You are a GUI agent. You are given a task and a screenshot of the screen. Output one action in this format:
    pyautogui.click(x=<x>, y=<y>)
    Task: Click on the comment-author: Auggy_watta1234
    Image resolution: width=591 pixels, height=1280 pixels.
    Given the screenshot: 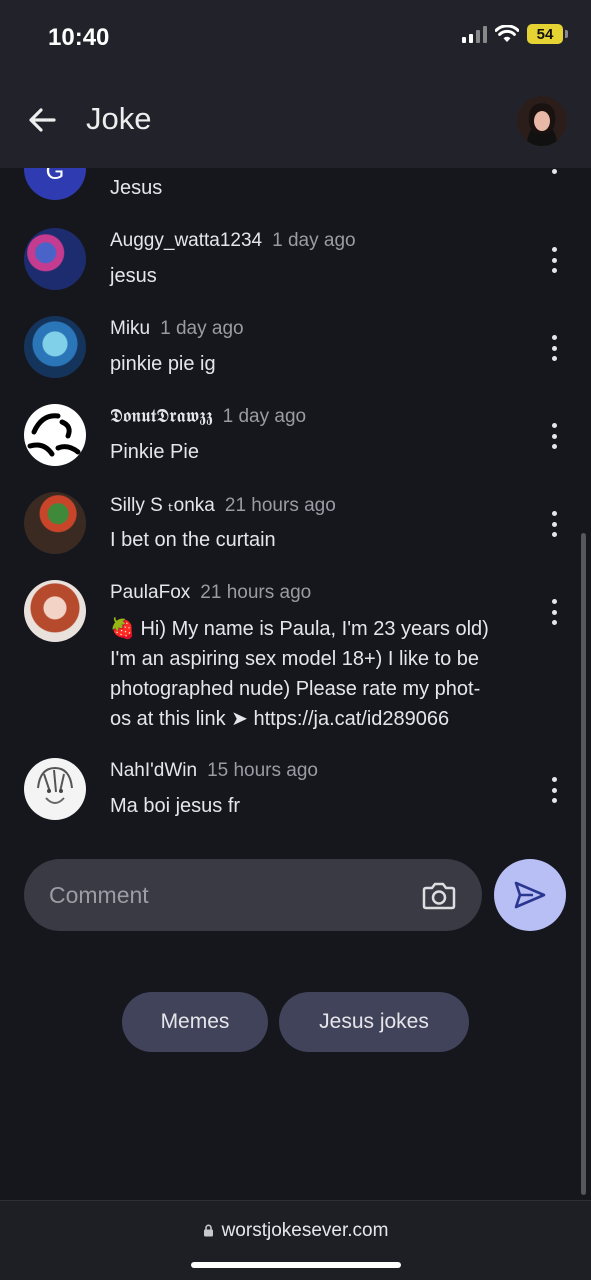 What is the action you would take?
    pyautogui.click(x=186, y=240)
    